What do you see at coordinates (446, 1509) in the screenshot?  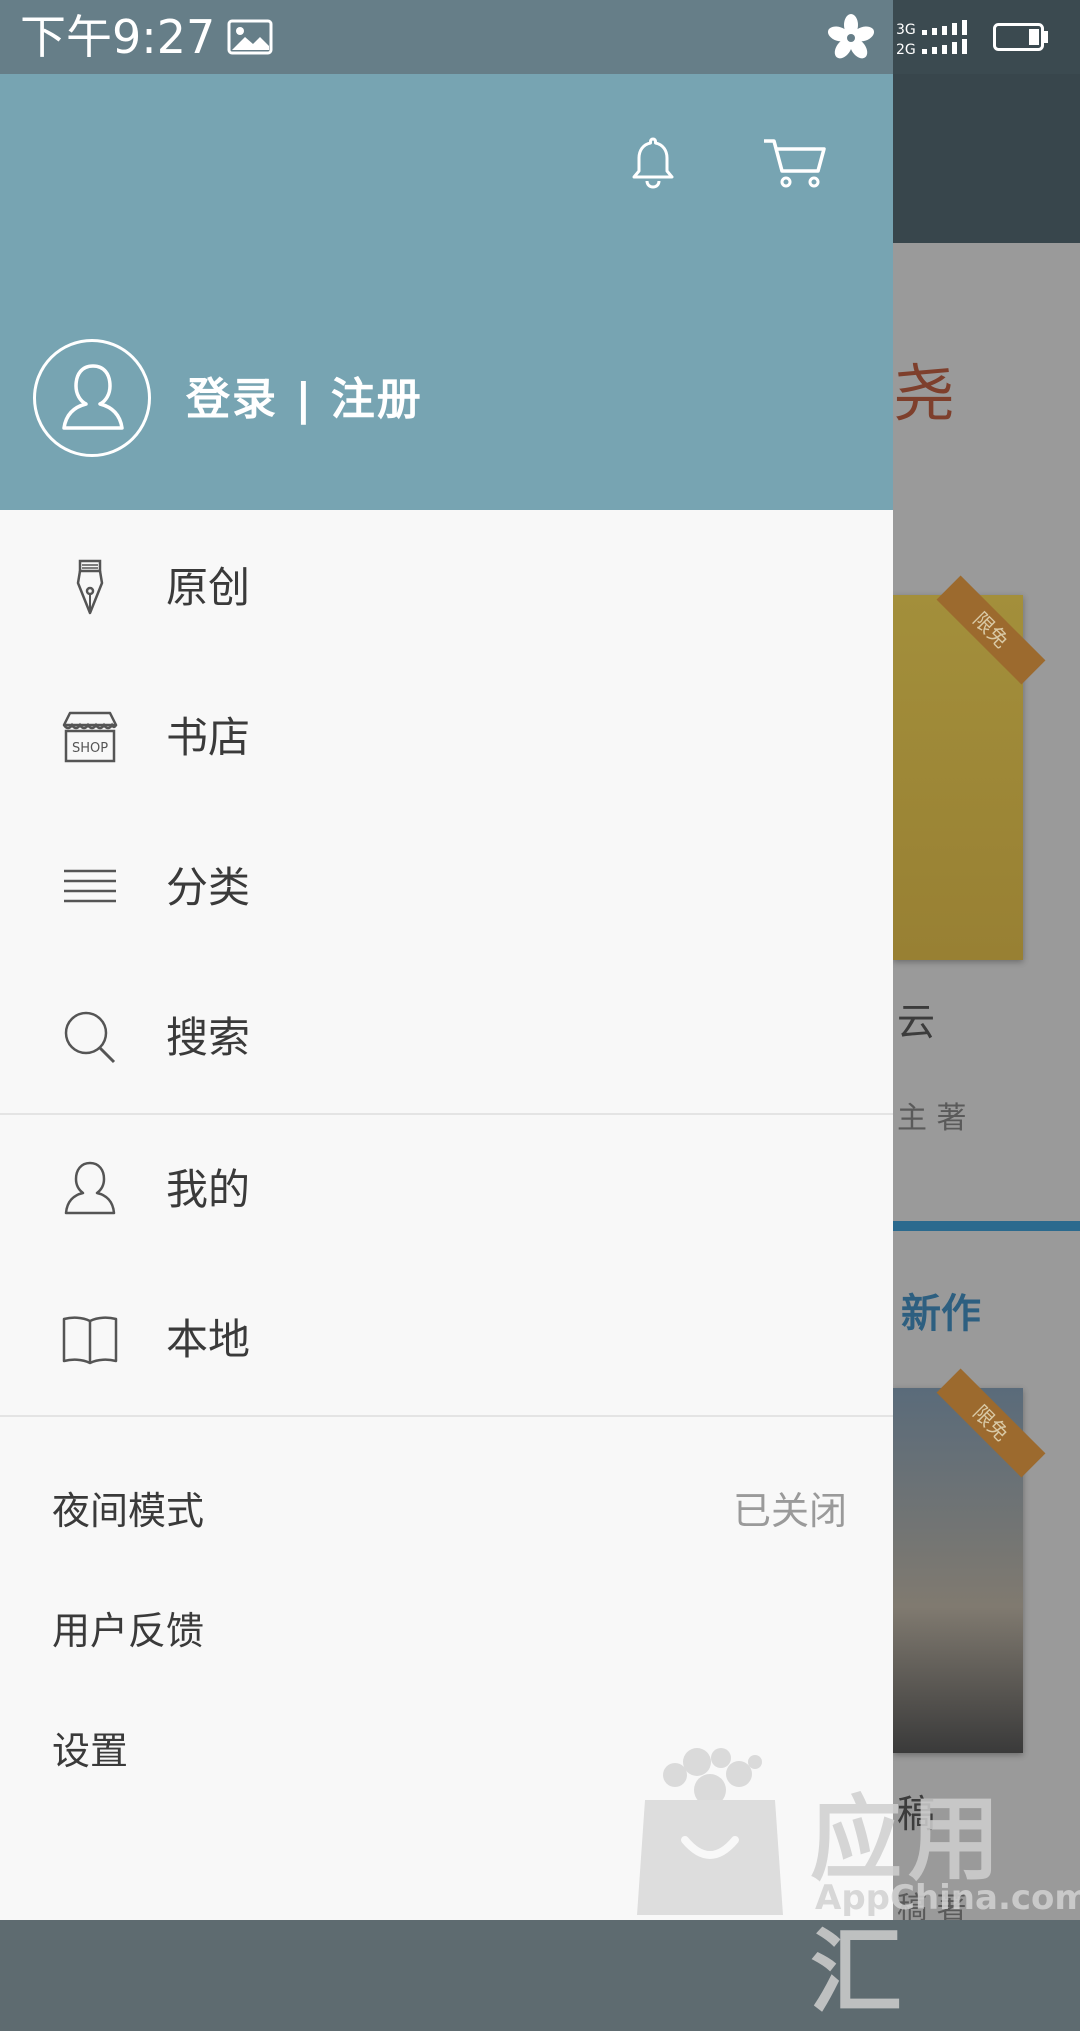 I see `night-mode-toggle: 夜间模式 已关闭` at bounding box center [446, 1509].